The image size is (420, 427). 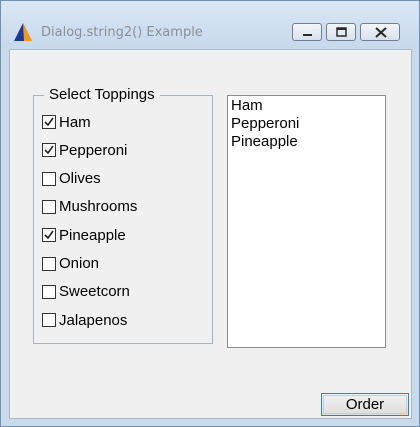 I want to click on list-item: Pepperoni, so click(x=306, y=124).